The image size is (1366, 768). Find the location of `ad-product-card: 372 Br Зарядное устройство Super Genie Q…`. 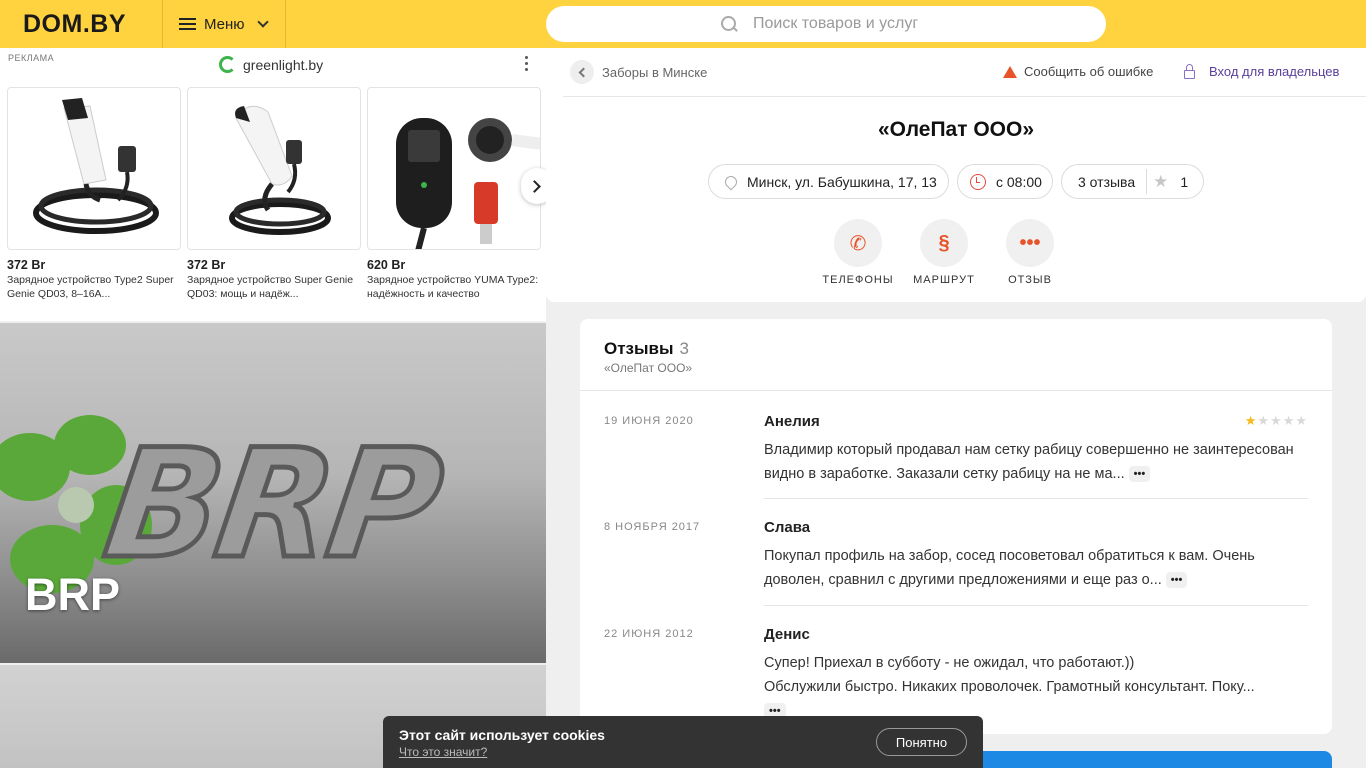

ad-product-card: 372 Br Зарядное устройство Super Genie Q… is located at coordinates (274, 194).